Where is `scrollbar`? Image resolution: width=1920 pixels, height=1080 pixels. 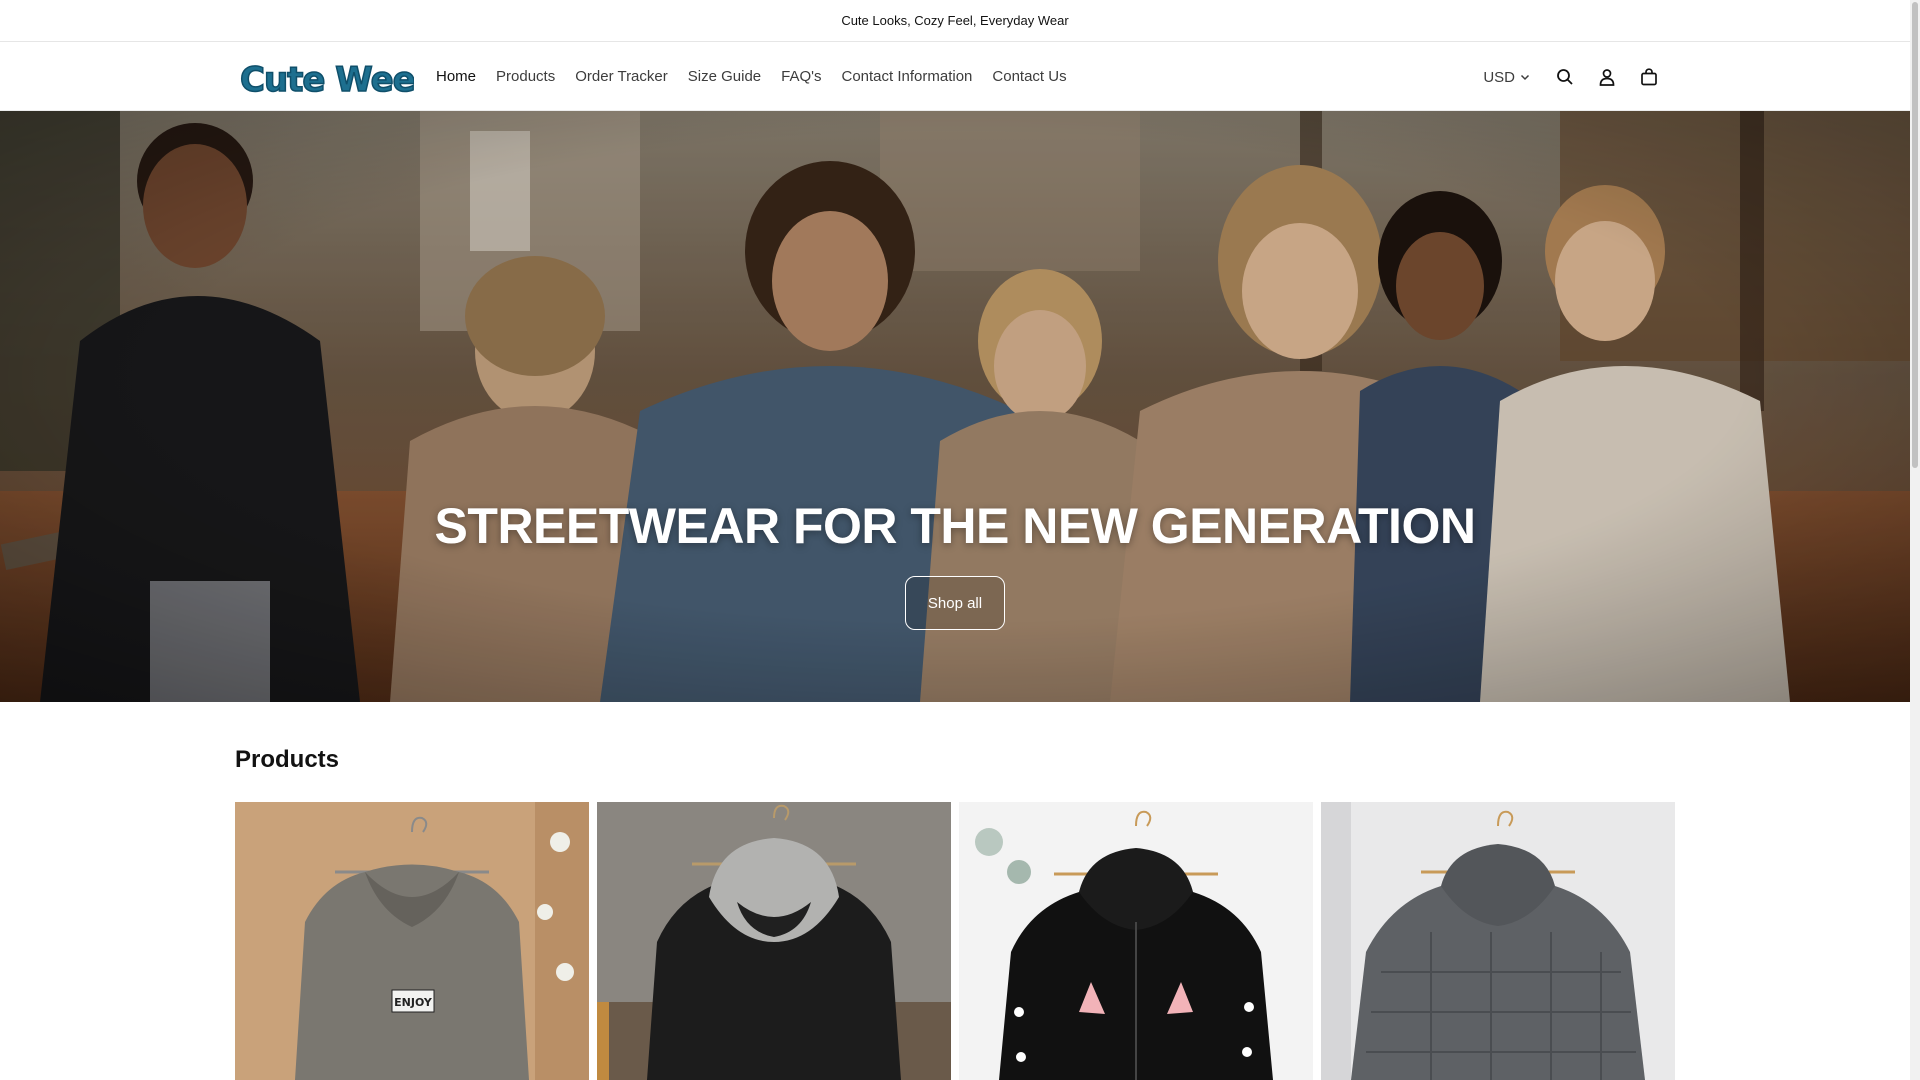
scrollbar is located at coordinates (1915, 540).